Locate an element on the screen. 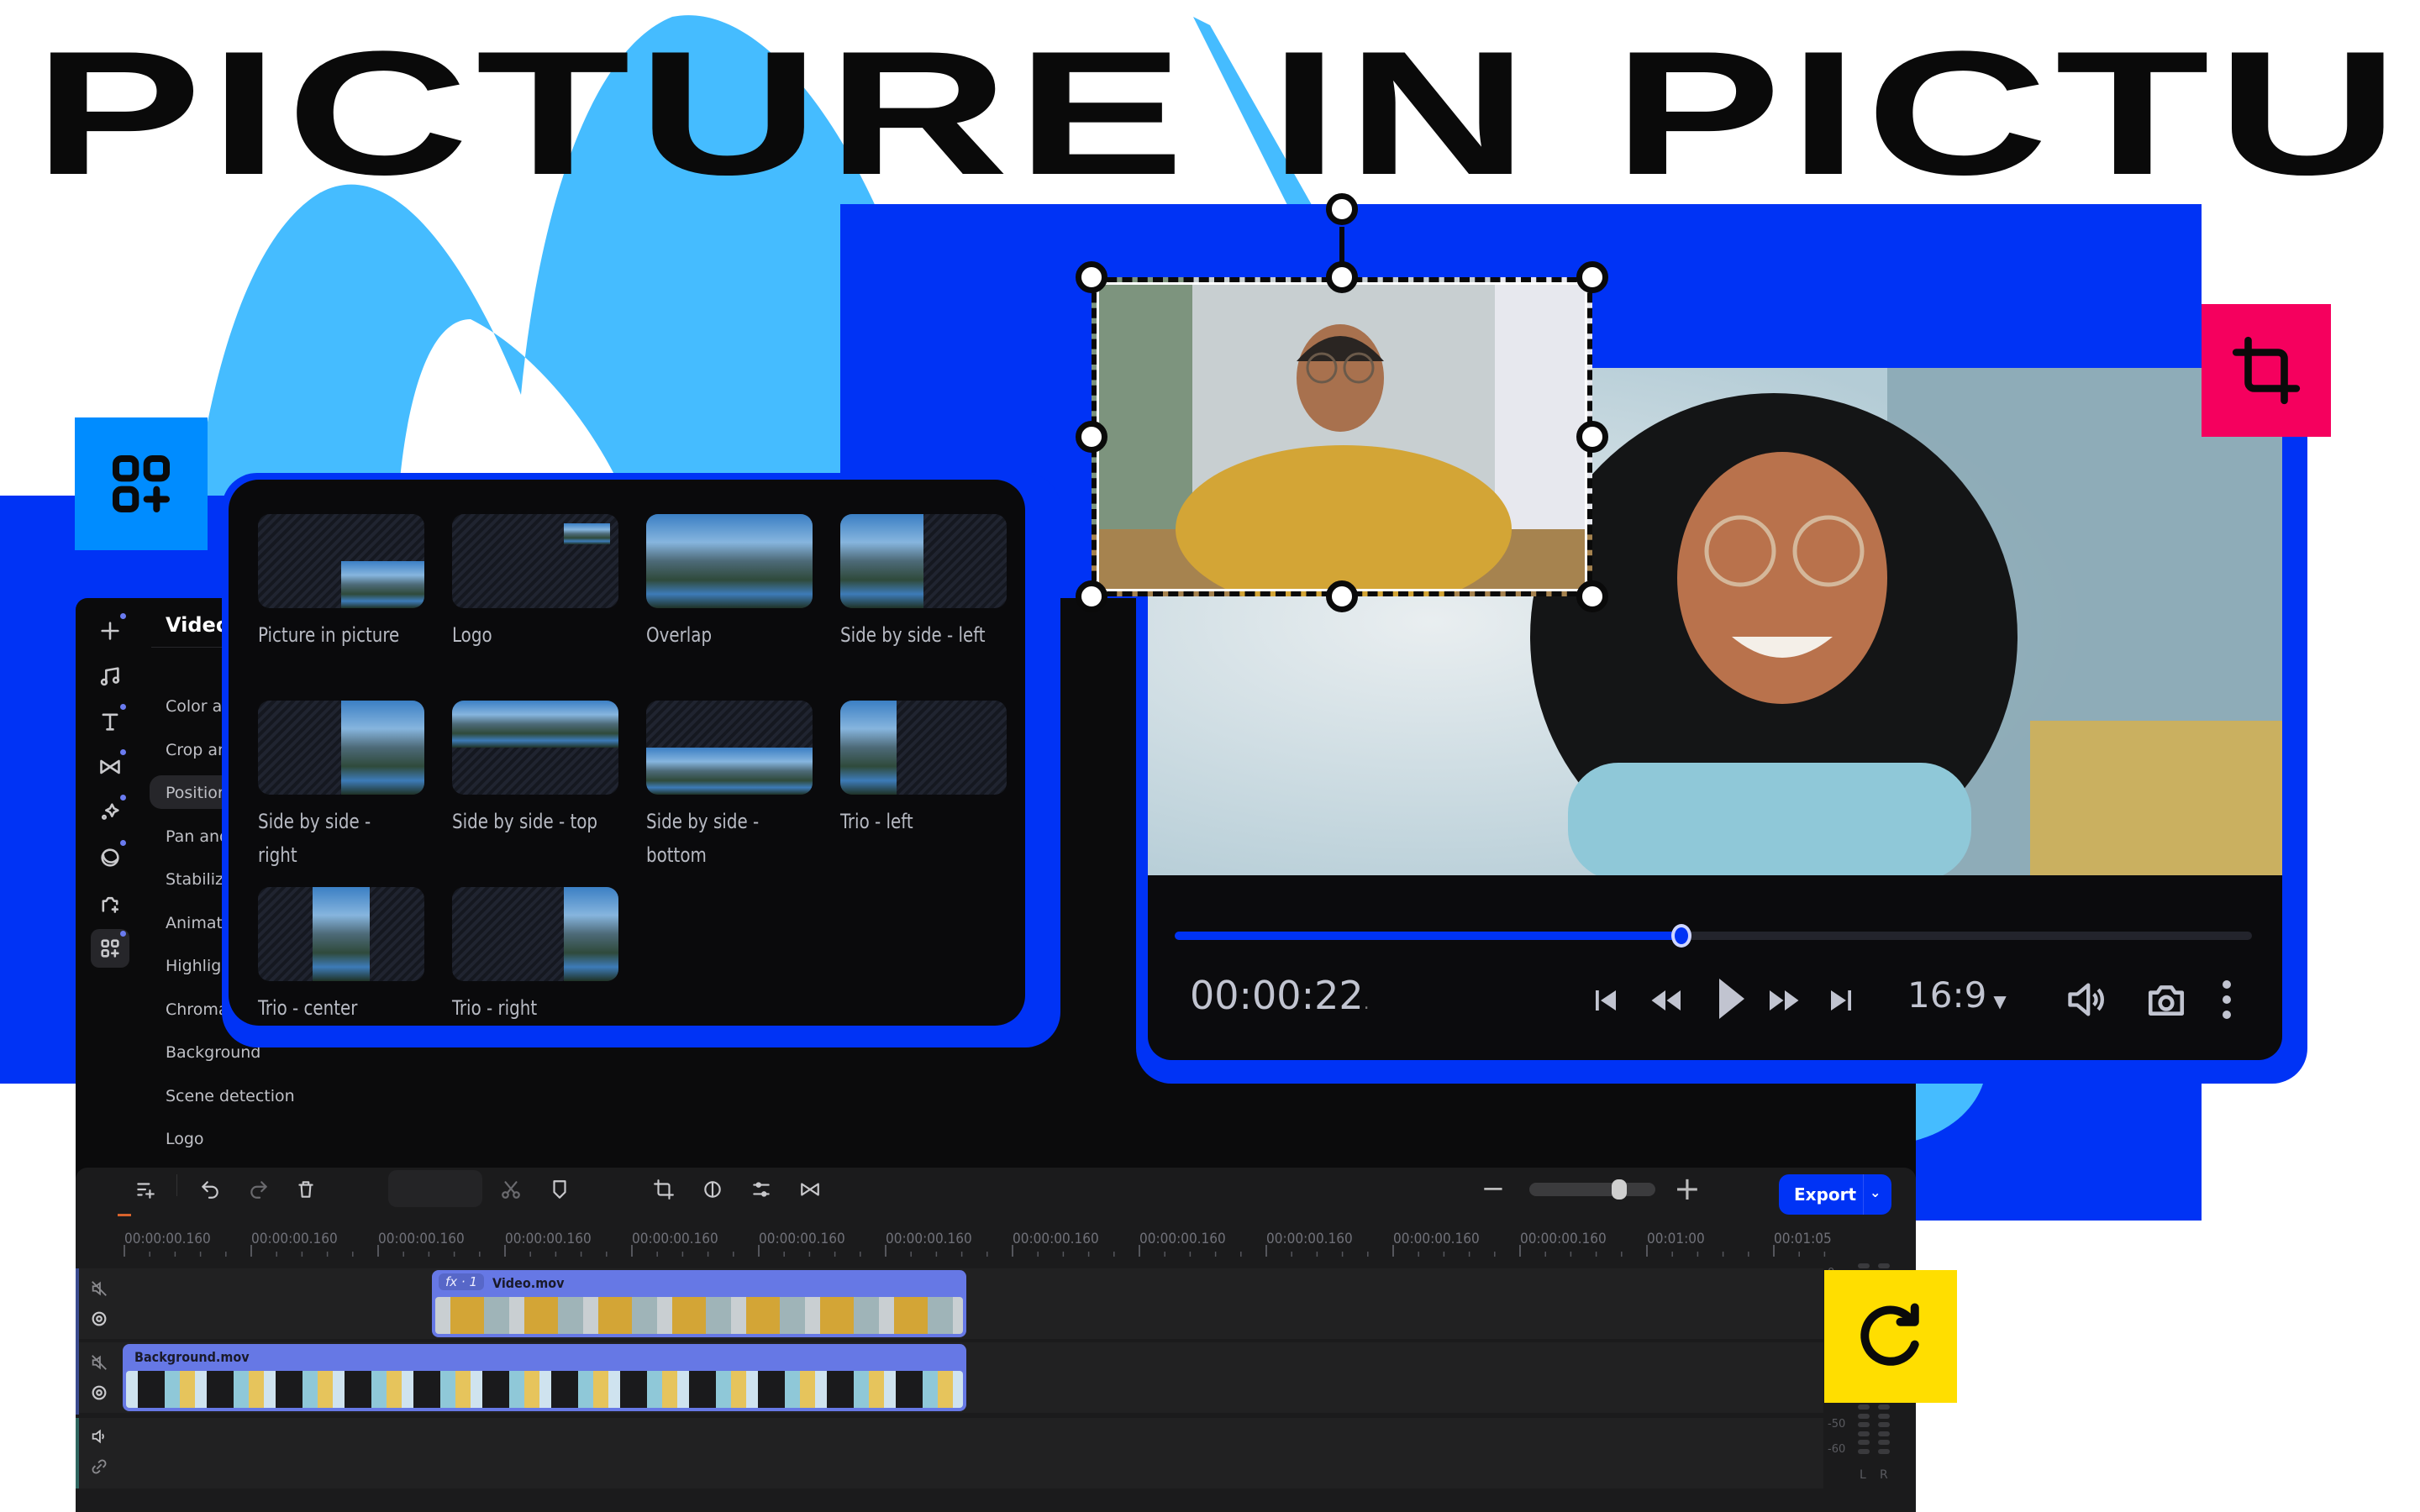 The height and width of the screenshot is (1512, 2420). rail-button-music-note is located at coordinates (110, 676).